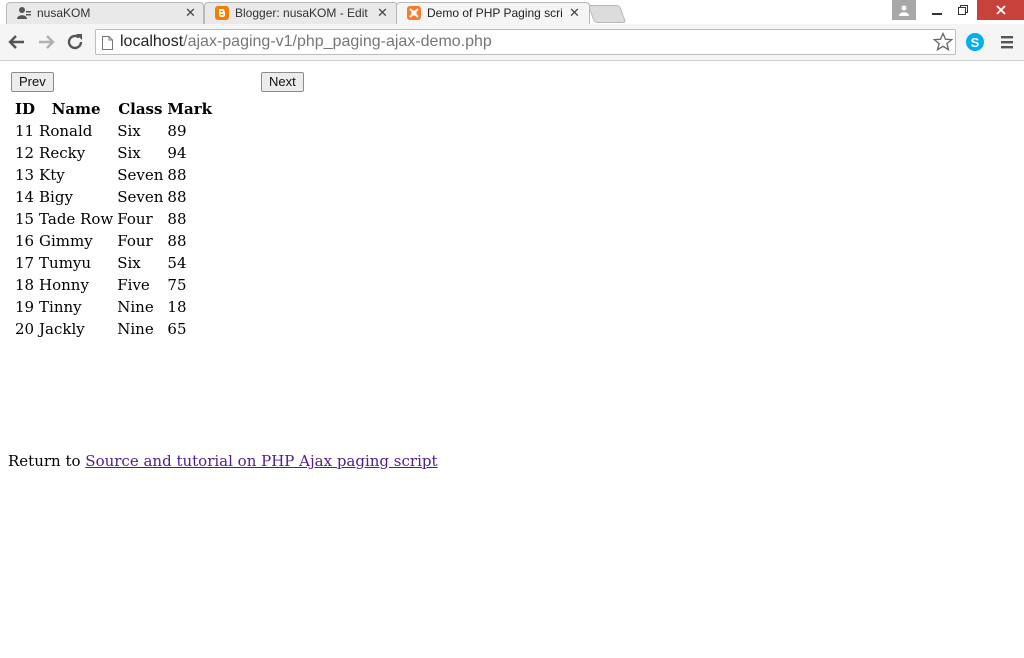 The width and height of the screenshot is (1024, 658). I want to click on table-row: 11 Ronald Six 89, so click(113, 131).